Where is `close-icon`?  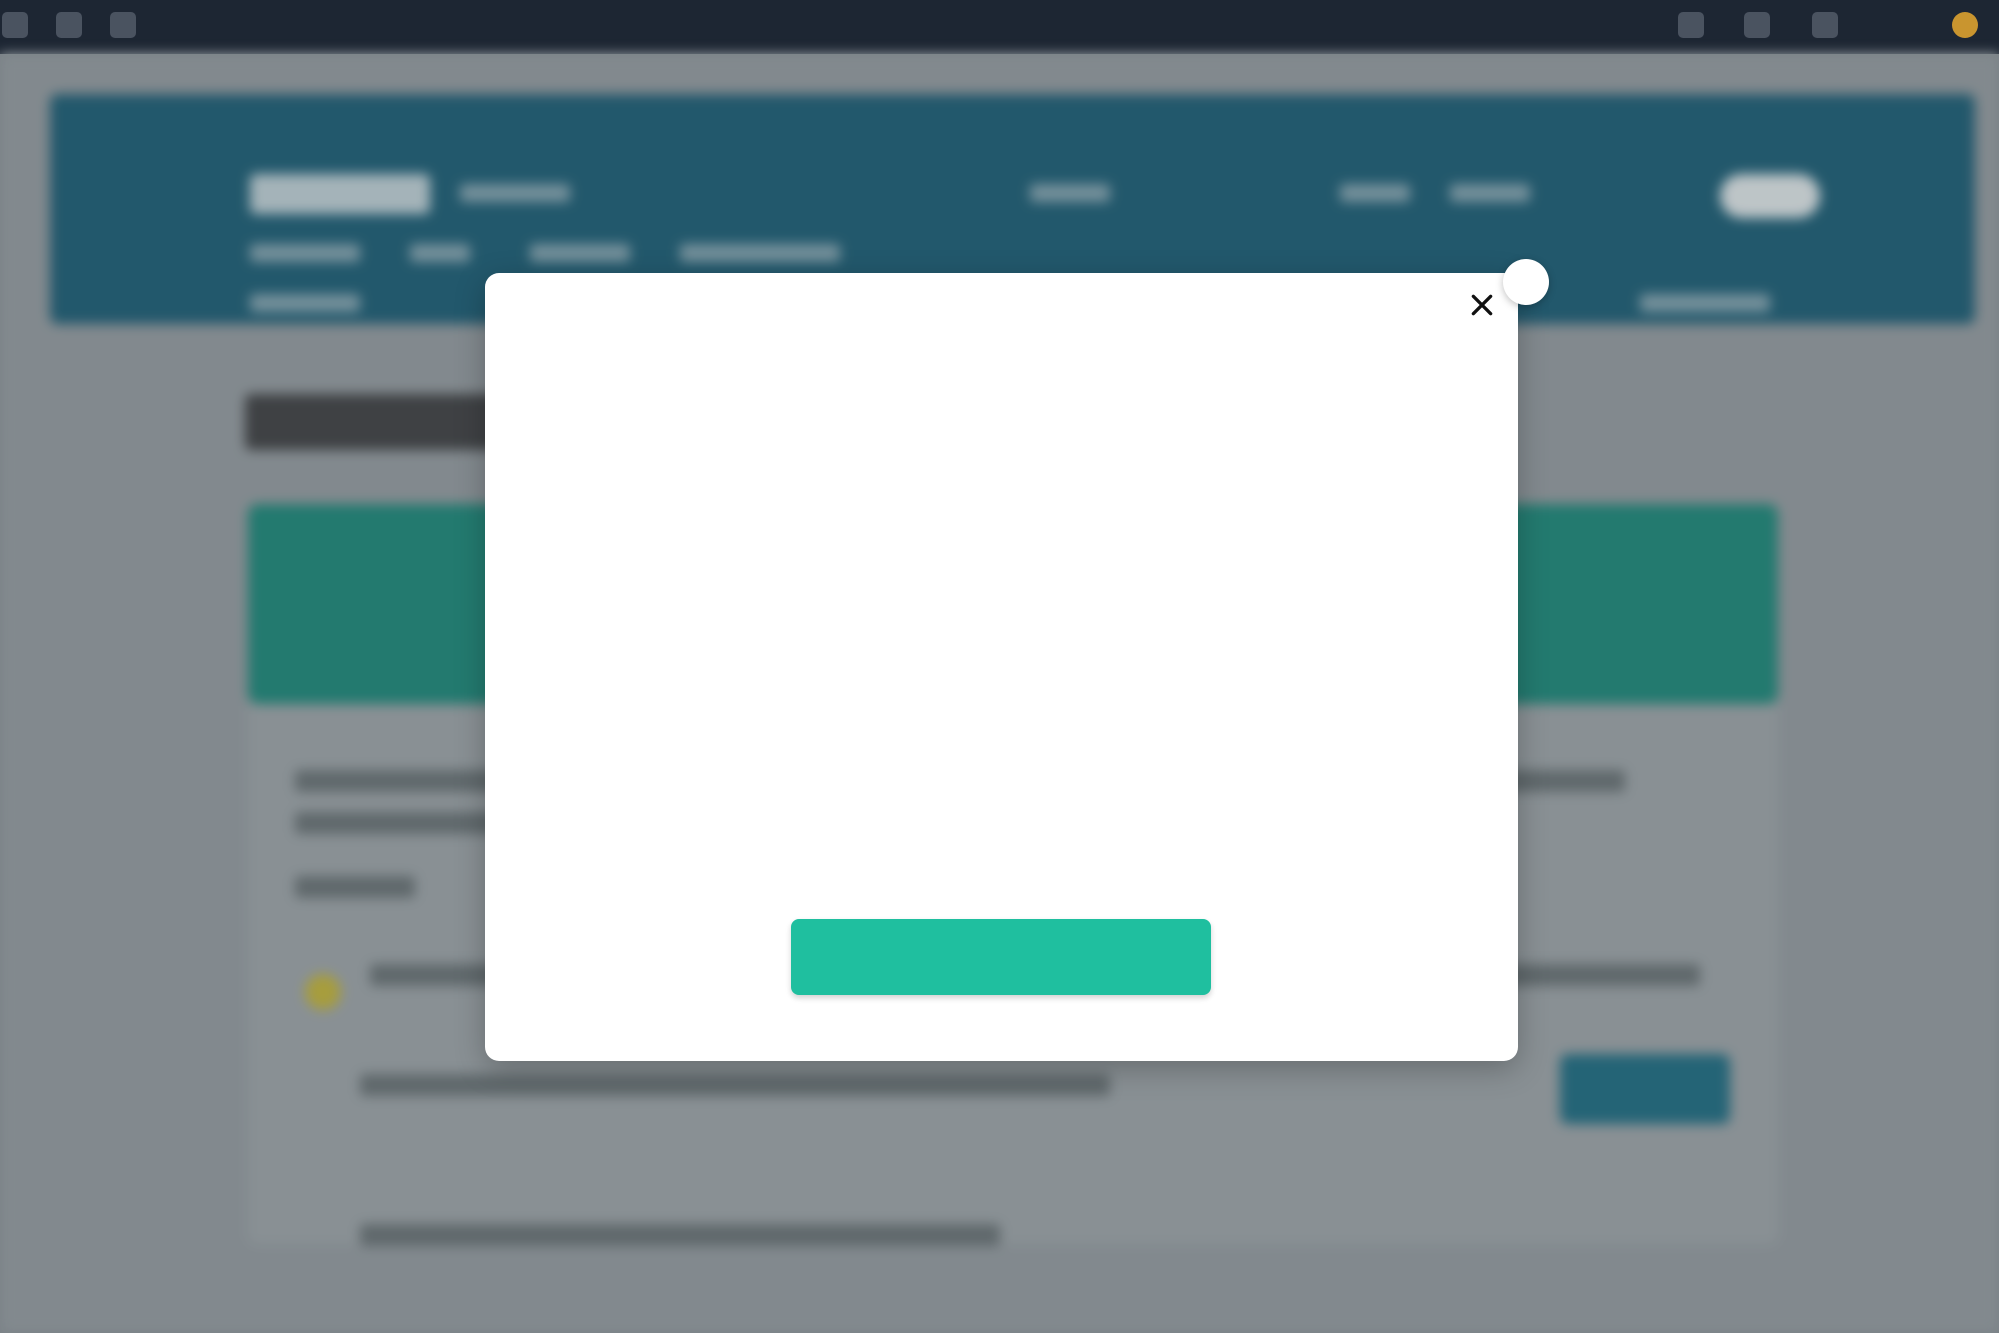
close-icon is located at coordinates (1482, 305).